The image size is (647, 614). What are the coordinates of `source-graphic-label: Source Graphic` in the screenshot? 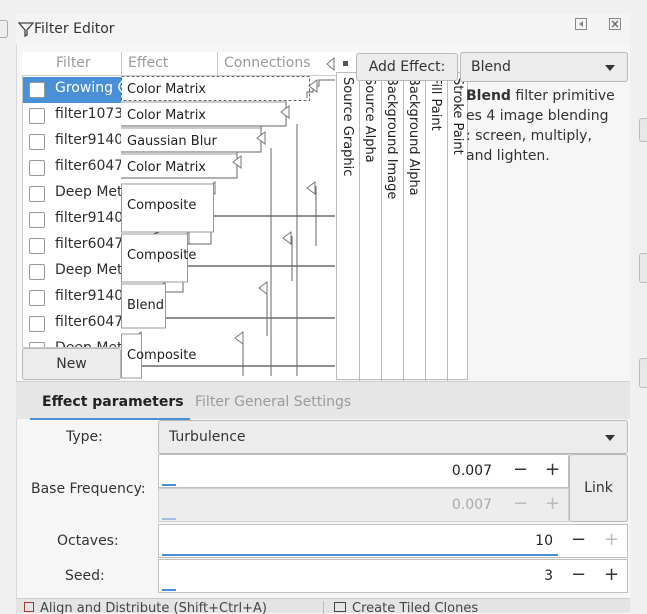 It's located at (347, 126).